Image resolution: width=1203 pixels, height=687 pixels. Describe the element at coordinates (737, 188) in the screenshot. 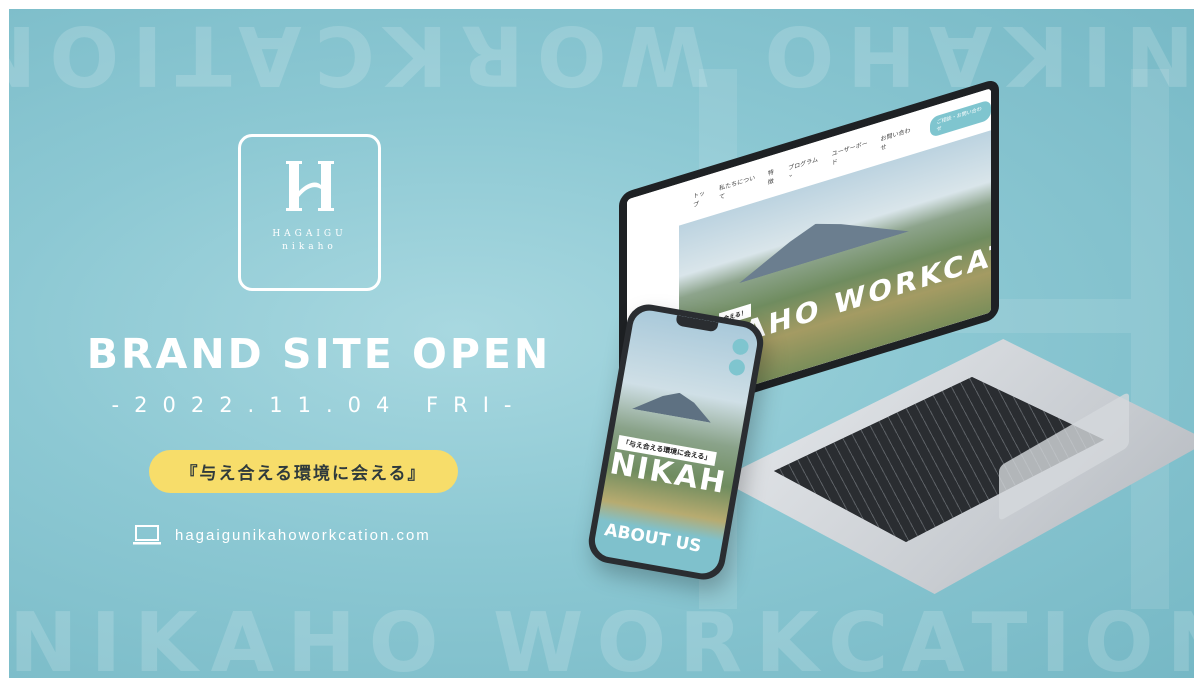

I see `site-nav-item: 私たちについて` at that location.